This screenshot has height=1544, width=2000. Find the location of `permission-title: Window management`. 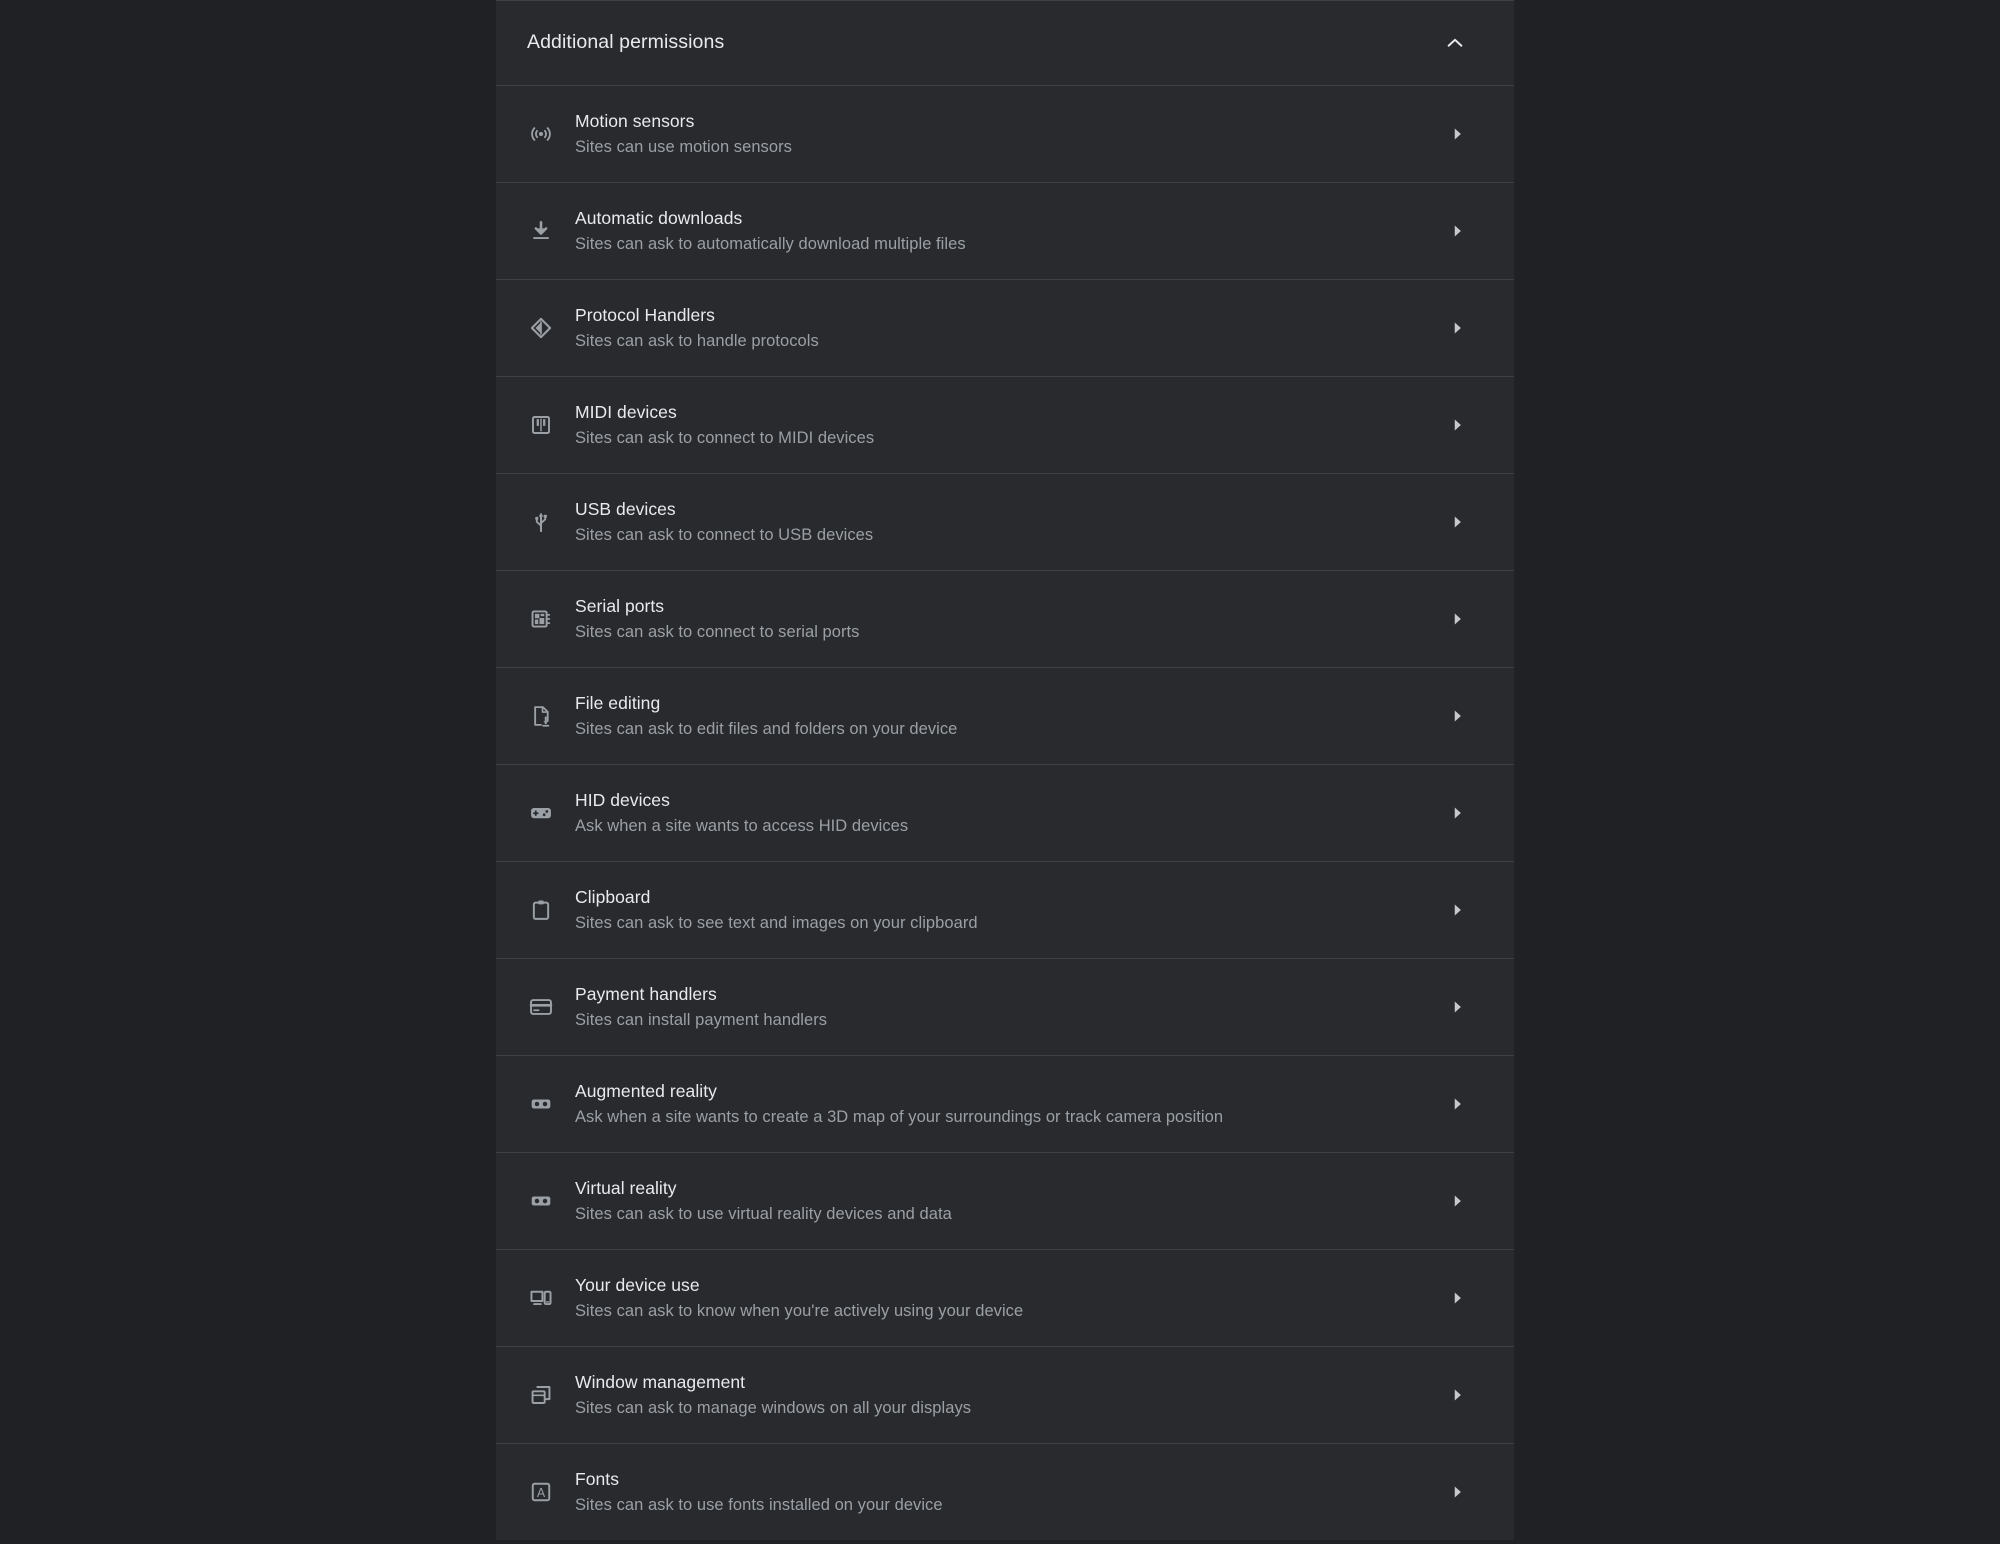

permission-title: Window management is located at coordinates (660, 1381).